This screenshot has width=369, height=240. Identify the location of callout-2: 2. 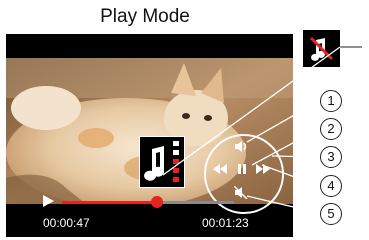
(331, 129).